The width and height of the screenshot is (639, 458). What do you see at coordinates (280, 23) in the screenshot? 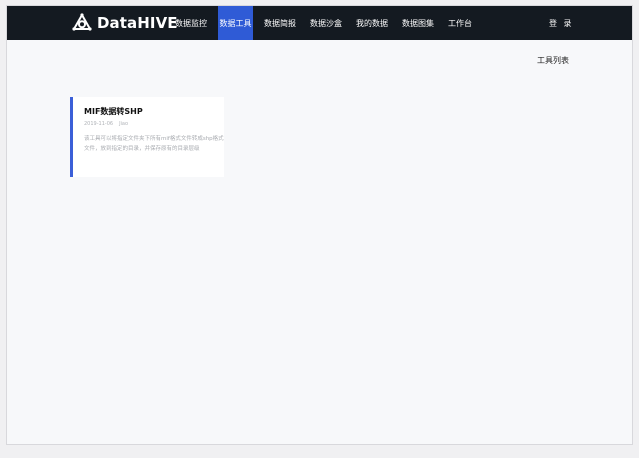
I see `nav-item-briefing: 数据简报` at bounding box center [280, 23].